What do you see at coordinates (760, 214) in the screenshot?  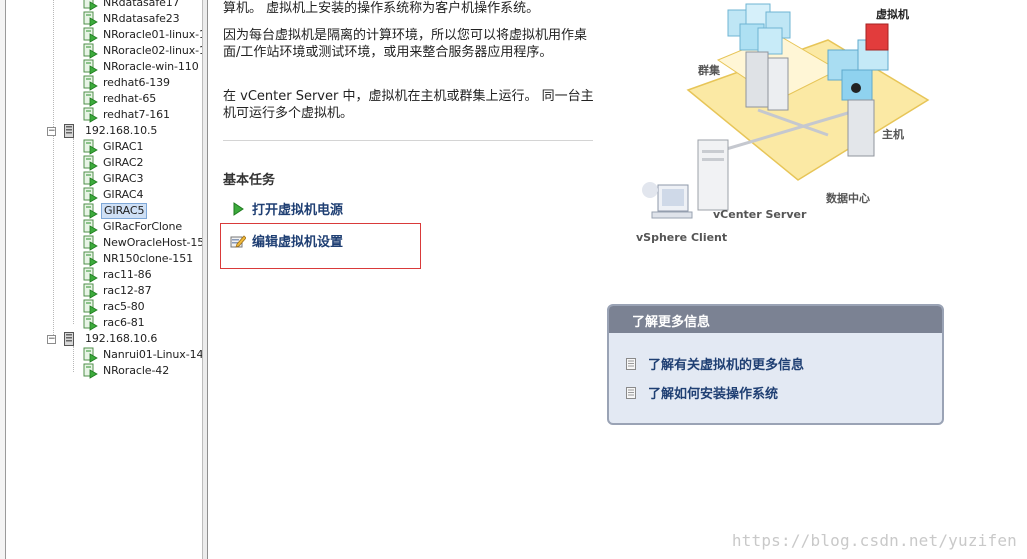 I see `label-vcenter-server: vCenter Server` at bounding box center [760, 214].